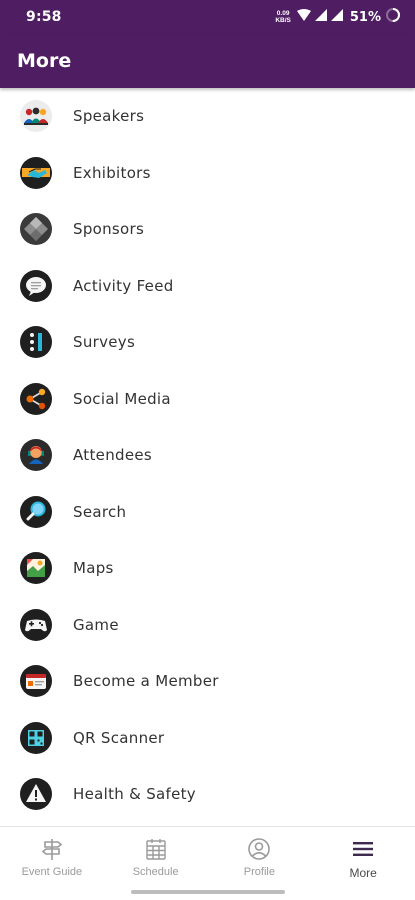 This screenshot has width=415, height=900. Describe the element at coordinates (207, 342) in the screenshot. I see `menu-item-surveys: Surveys` at that location.